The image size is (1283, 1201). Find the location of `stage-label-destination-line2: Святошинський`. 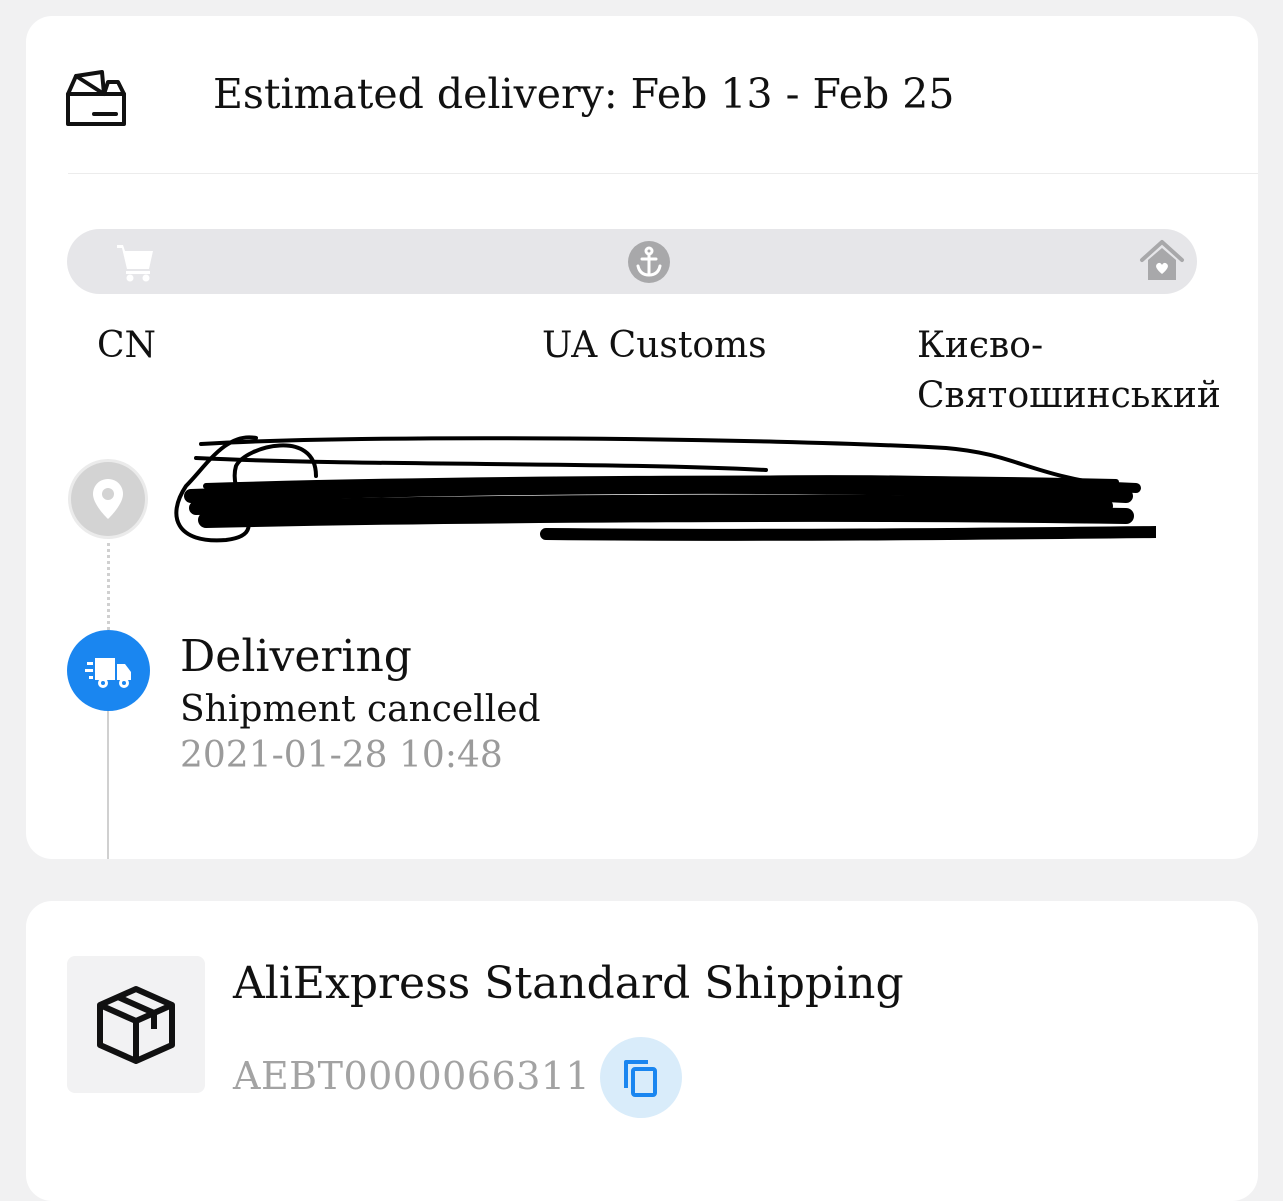

stage-label-destination-line2: Святошинський is located at coordinates (1069, 395).